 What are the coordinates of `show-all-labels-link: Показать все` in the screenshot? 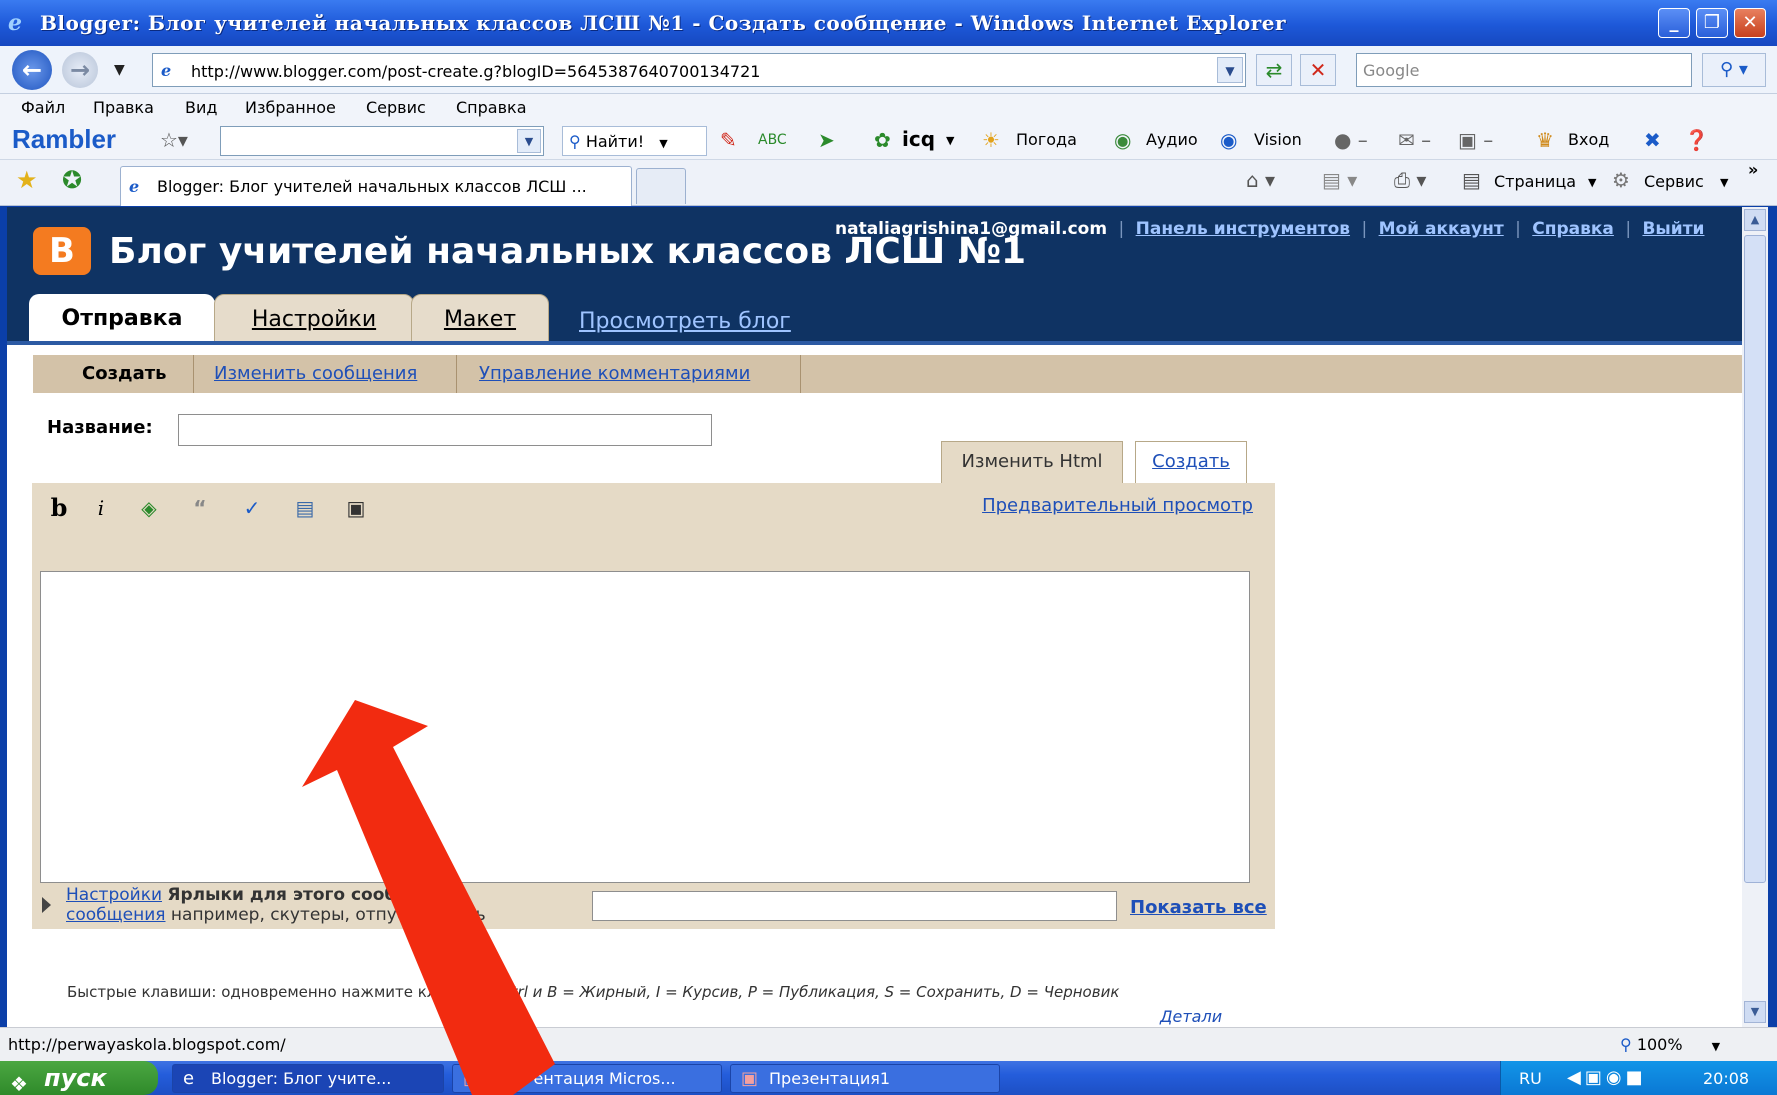 It's located at (1198, 907).